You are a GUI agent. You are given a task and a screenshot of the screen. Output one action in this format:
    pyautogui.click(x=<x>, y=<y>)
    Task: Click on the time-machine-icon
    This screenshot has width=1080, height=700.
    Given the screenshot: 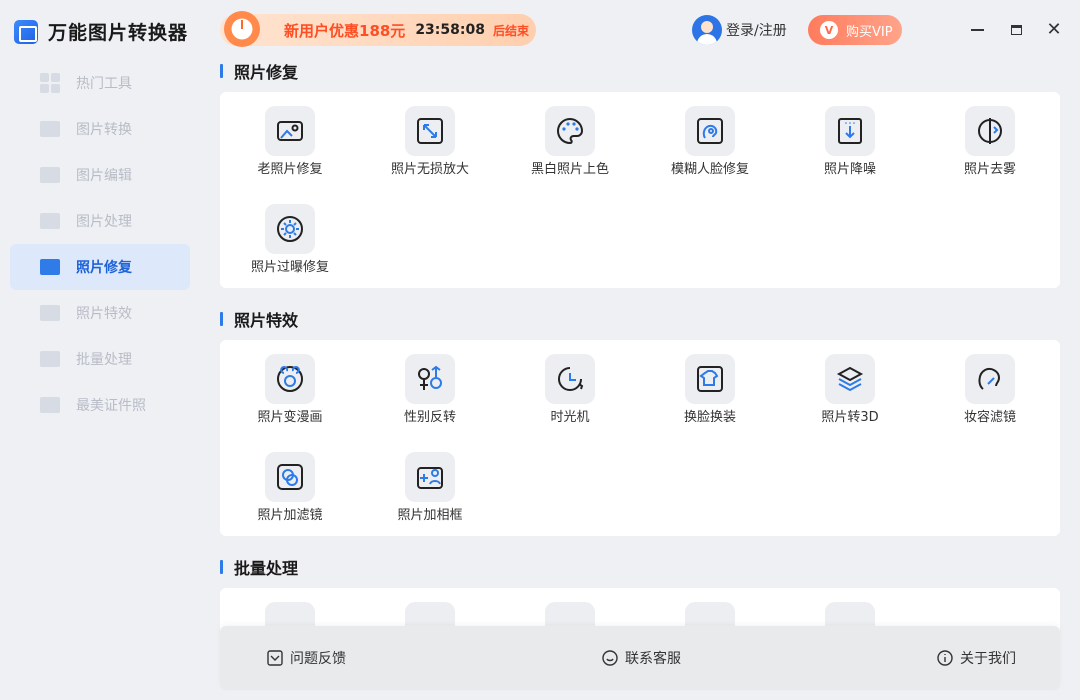 What is the action you would take?
    pyautogui.click(x=571, y=379)
    